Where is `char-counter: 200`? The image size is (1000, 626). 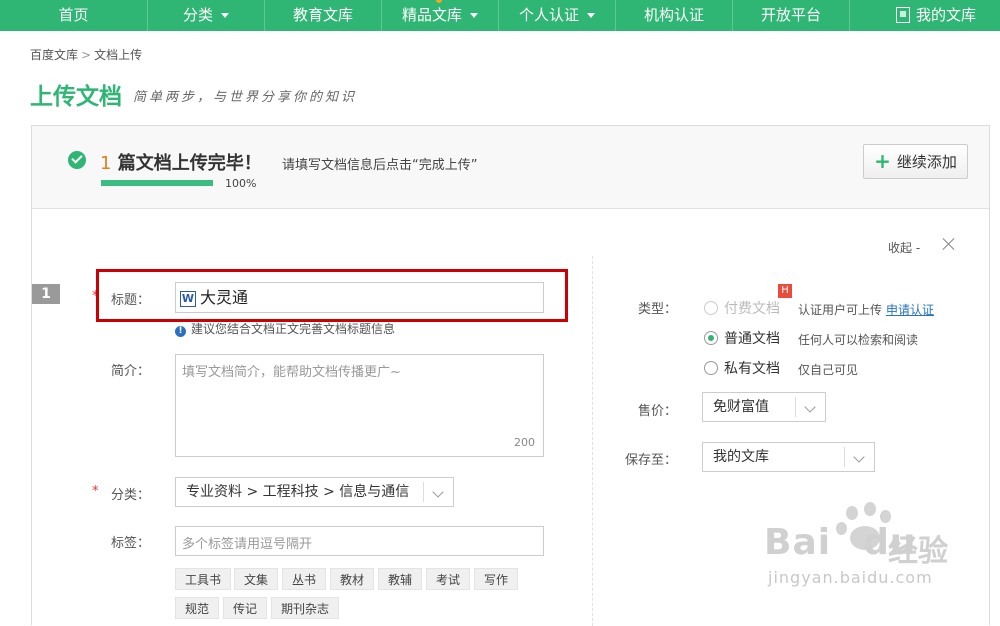
char-counter: 200 is located at coordinates (524, 442).